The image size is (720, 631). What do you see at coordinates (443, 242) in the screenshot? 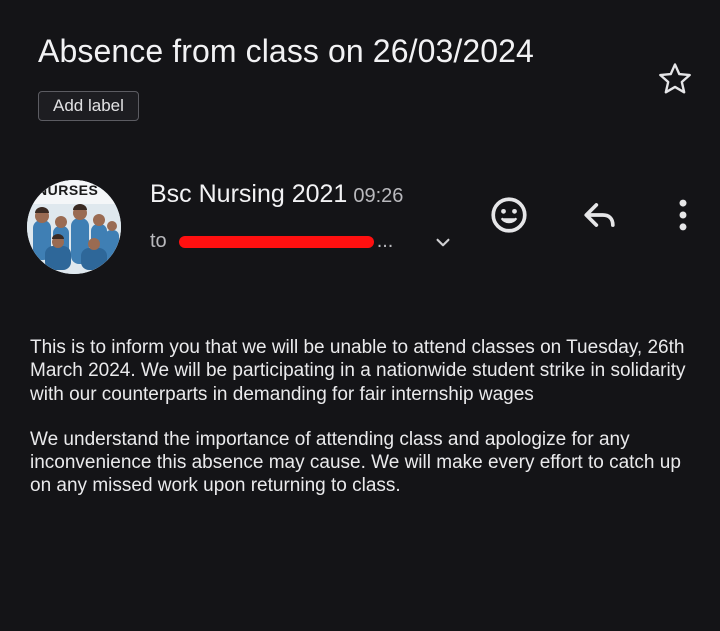
I see `chevron-down-icon` at bounding box center [443, 242].